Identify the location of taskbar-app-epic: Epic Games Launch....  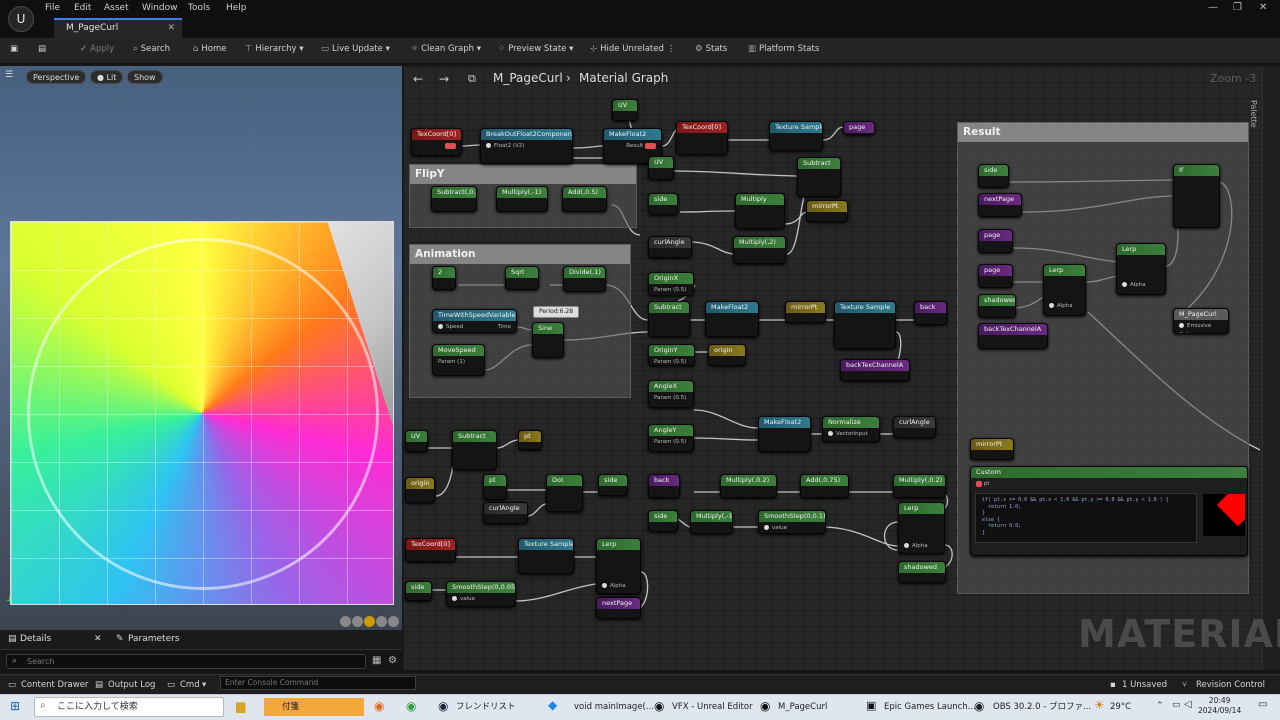
(930, 707).